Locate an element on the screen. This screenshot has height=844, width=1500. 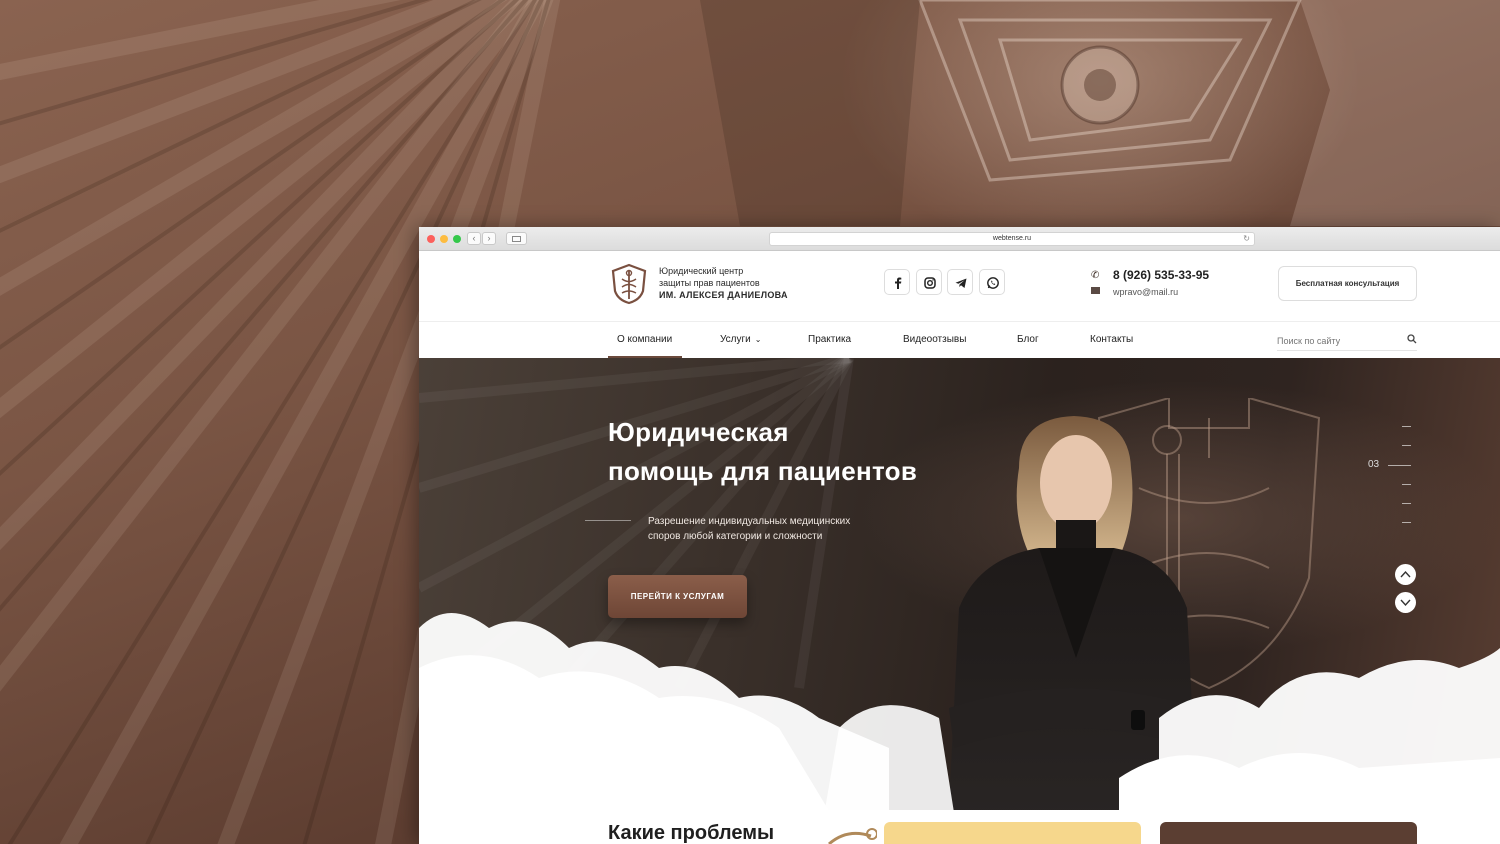
sidebar-toggle-button is located at coordinates (516, 238).